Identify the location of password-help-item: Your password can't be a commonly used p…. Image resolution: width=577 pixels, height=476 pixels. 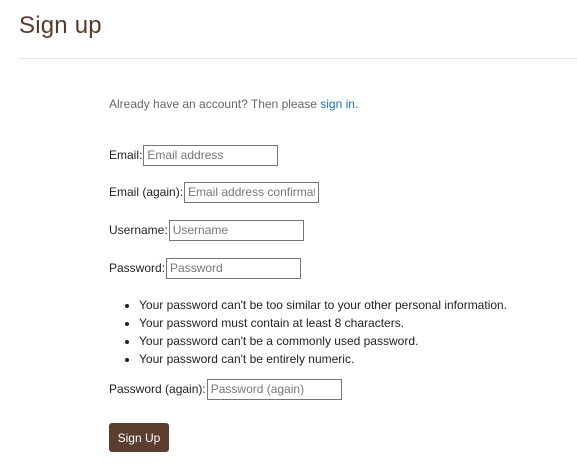
(323, 341).